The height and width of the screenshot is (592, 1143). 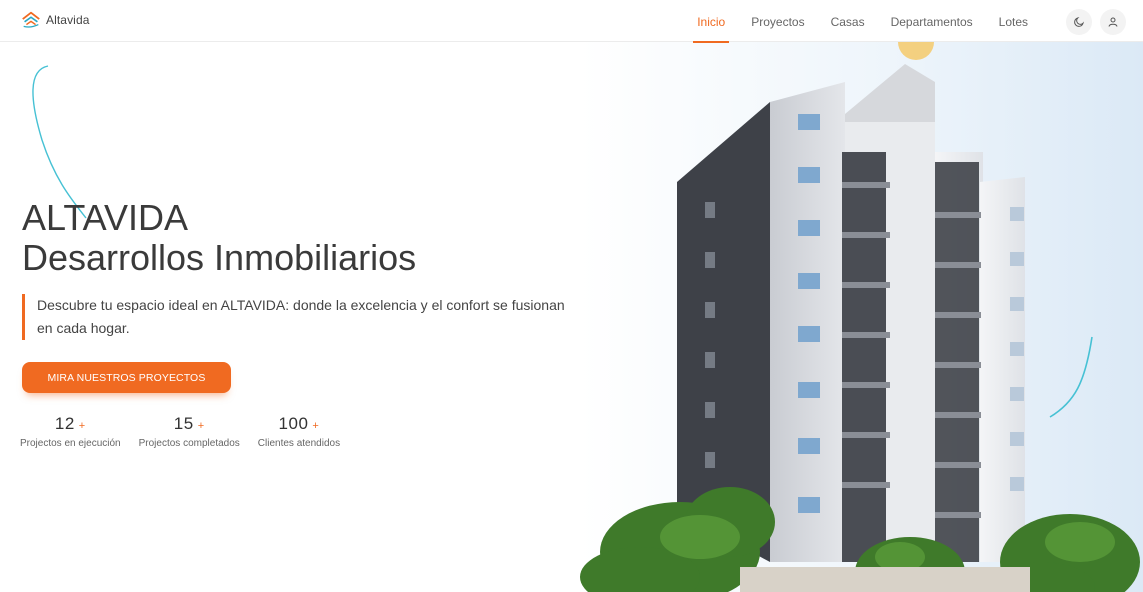 What do you see at coordinates (293, 423) in the screenshot?
I see `stat-value: 100` at bounding box center [293, 423].